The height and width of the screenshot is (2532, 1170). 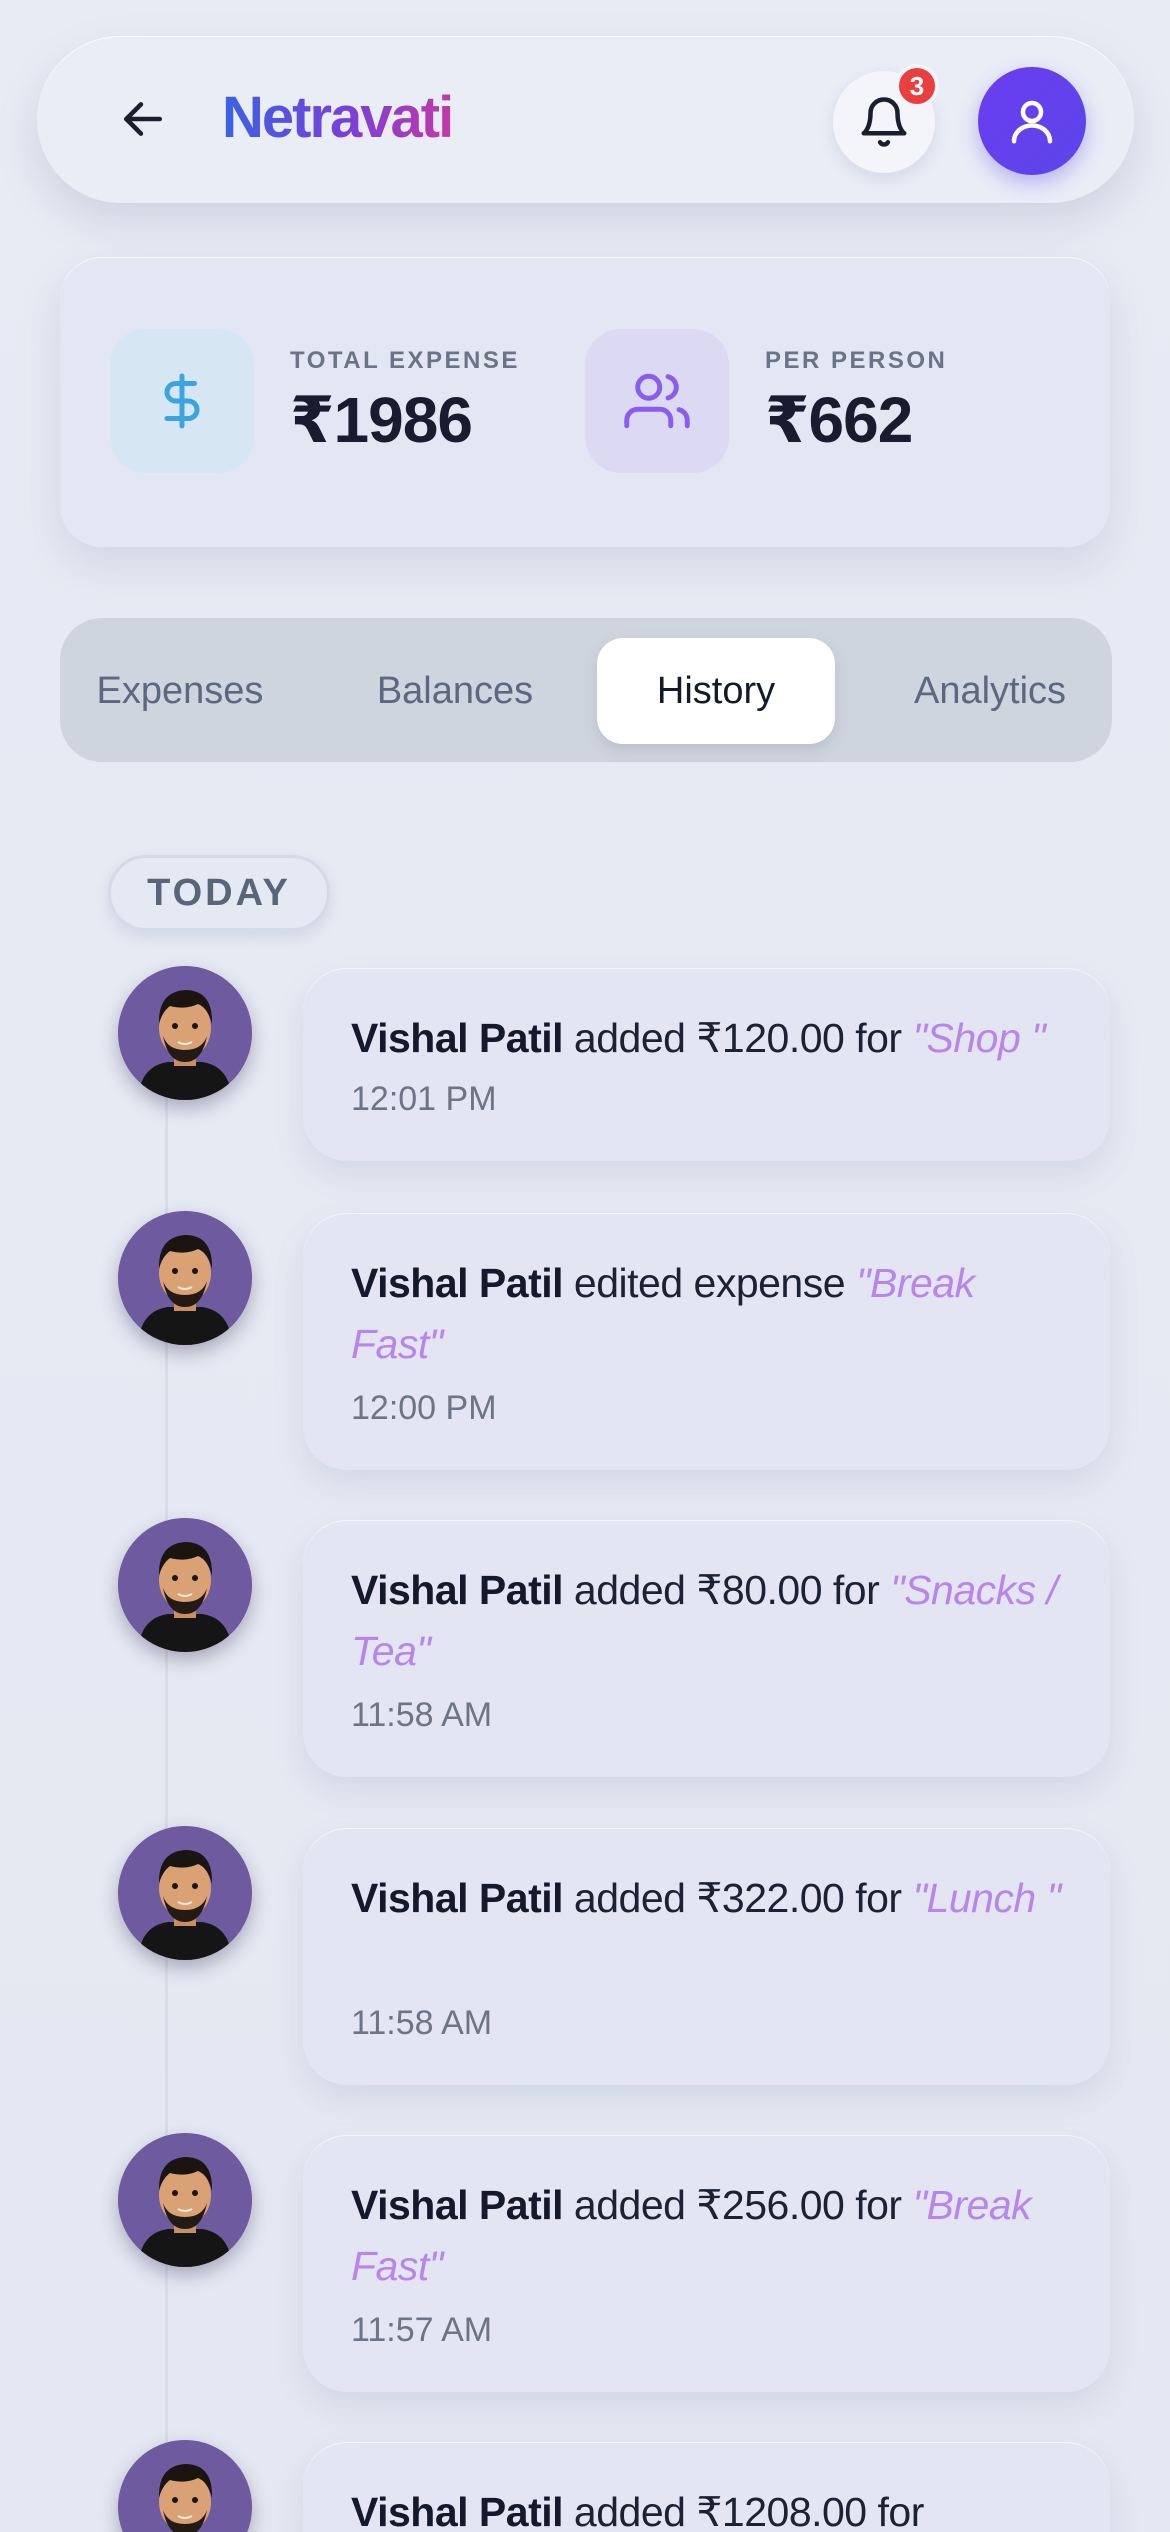 What do you see at coordinates (422, 2330) in the screenshot?
I see `entry-time: 11:57 AM` at bounding box center [422, 2330].